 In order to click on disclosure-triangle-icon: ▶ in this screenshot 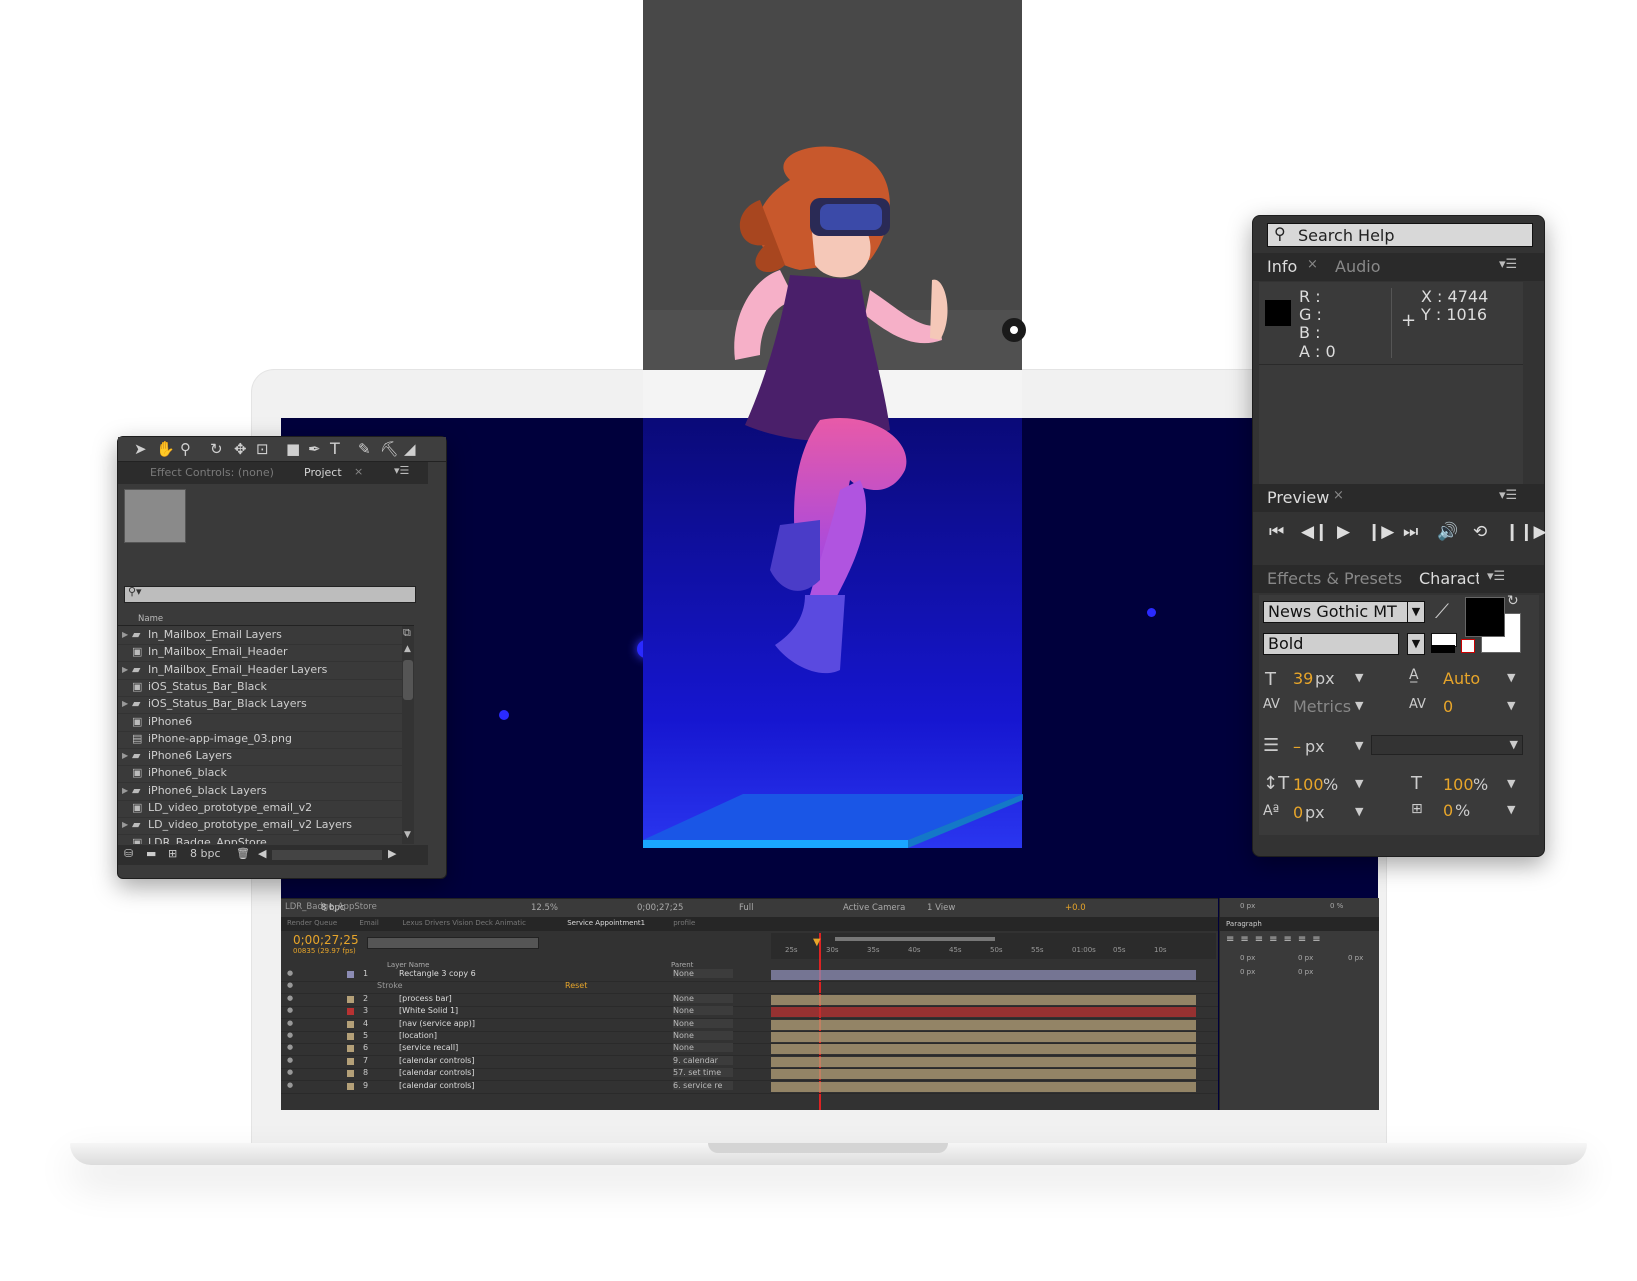, I will do `click(125, 756)`.